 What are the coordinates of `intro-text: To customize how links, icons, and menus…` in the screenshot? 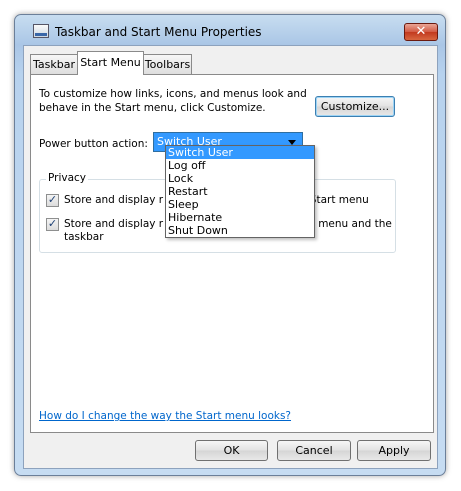 It's located at (173, 101).